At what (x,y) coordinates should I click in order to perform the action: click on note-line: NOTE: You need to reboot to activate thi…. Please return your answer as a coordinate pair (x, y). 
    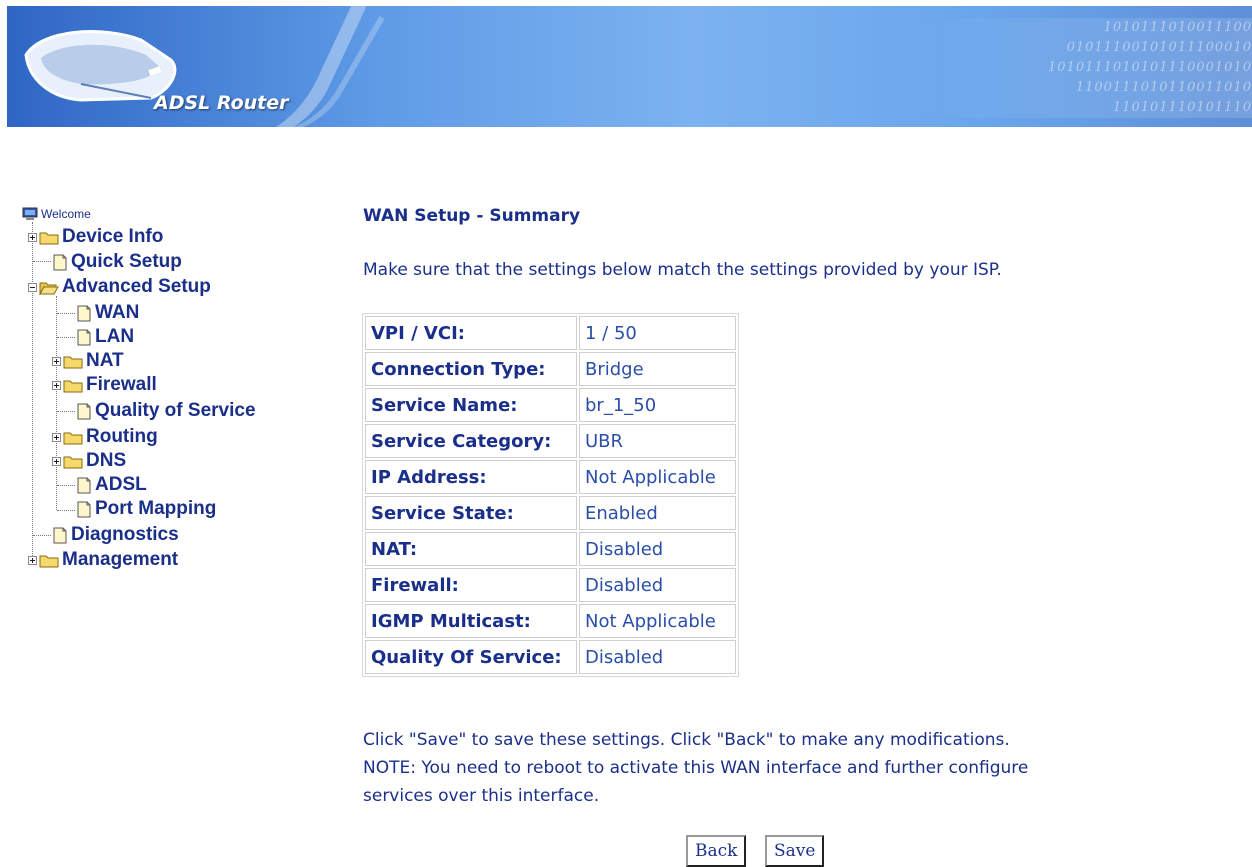
    Looking at the image, I should click on (696, 768).